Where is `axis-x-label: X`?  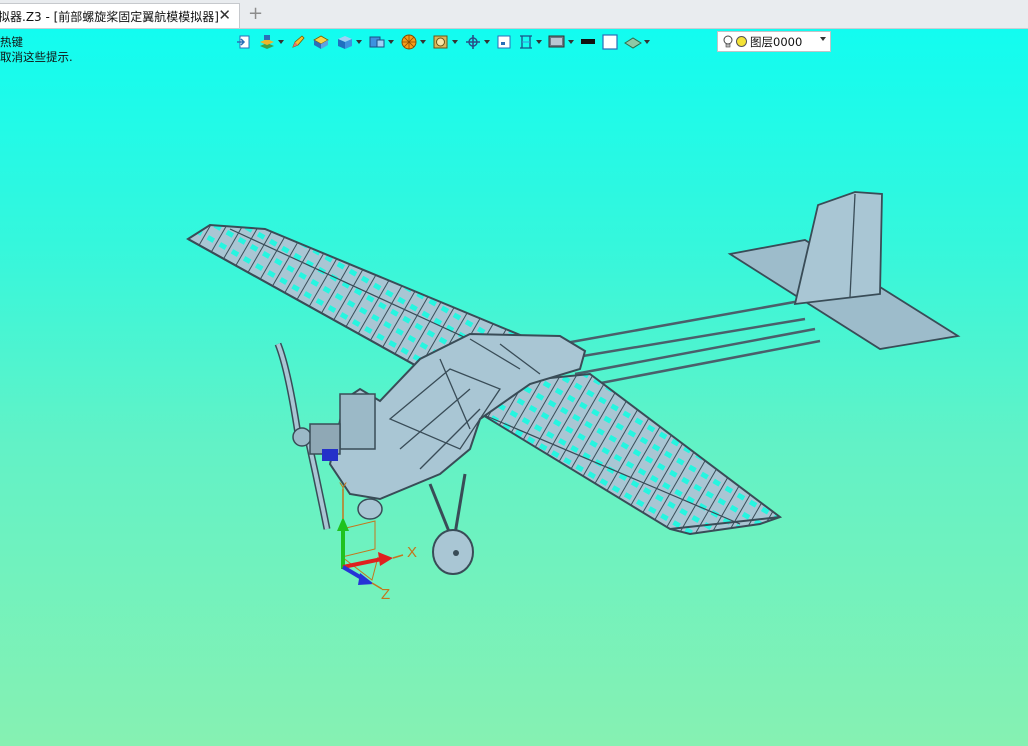 axis-x-label: X is located at coordinates (412, 552).